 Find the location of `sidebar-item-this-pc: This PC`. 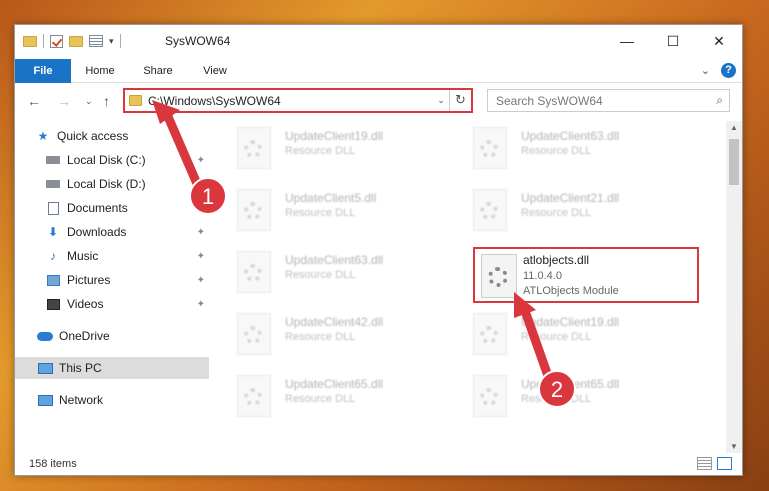

sidebar-item-this-pc: This PC is located at coordinates (112, 368).